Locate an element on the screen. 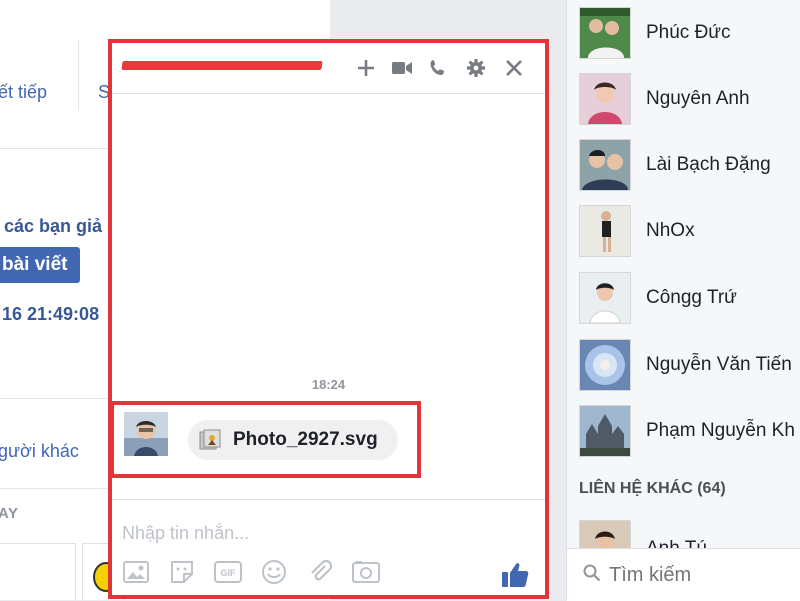  contact-name: Anh Tú is located at coordinates (676, 543).